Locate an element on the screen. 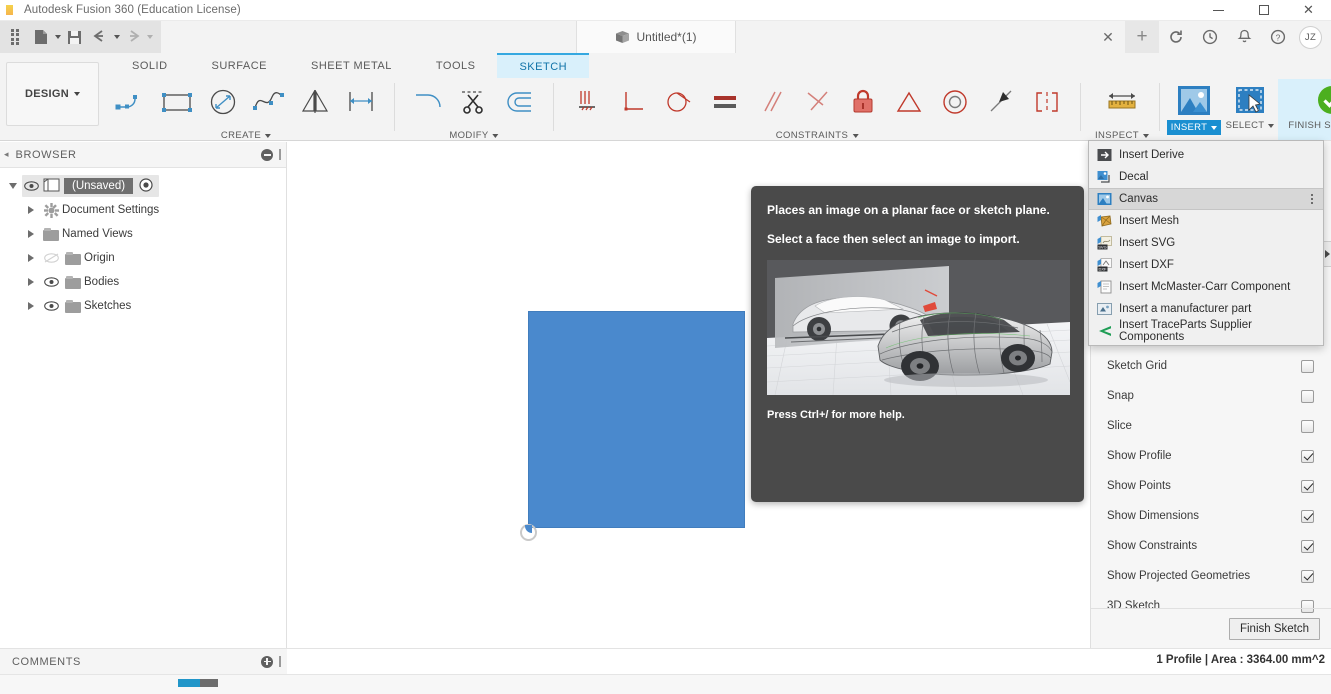  sketch-grid-checkbox is located at coordinates (1307, 366).